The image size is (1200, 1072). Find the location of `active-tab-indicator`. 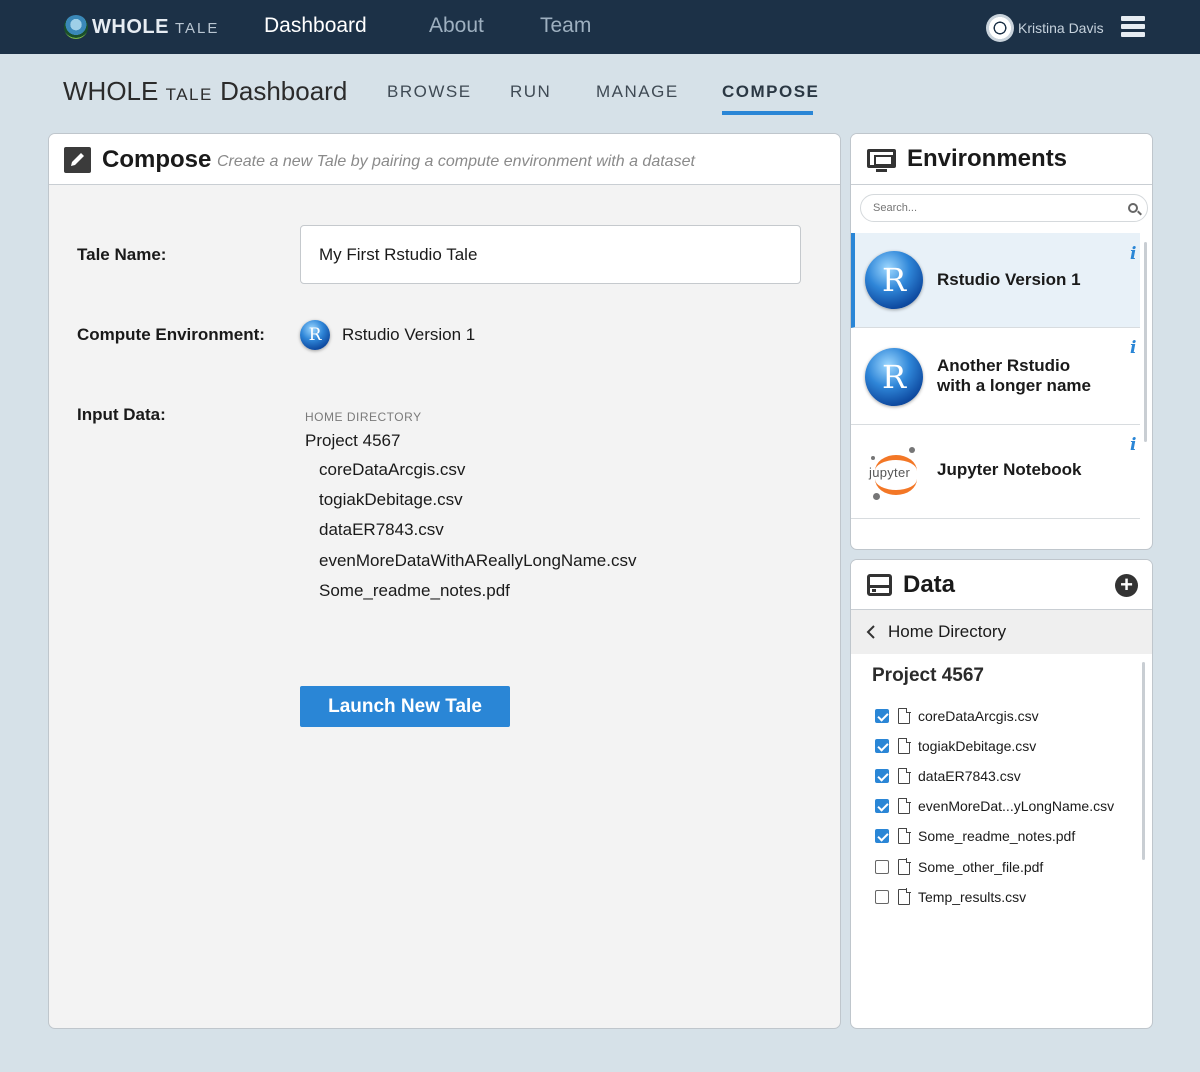

active-tab-indicator is located at coordinates (767, 113).